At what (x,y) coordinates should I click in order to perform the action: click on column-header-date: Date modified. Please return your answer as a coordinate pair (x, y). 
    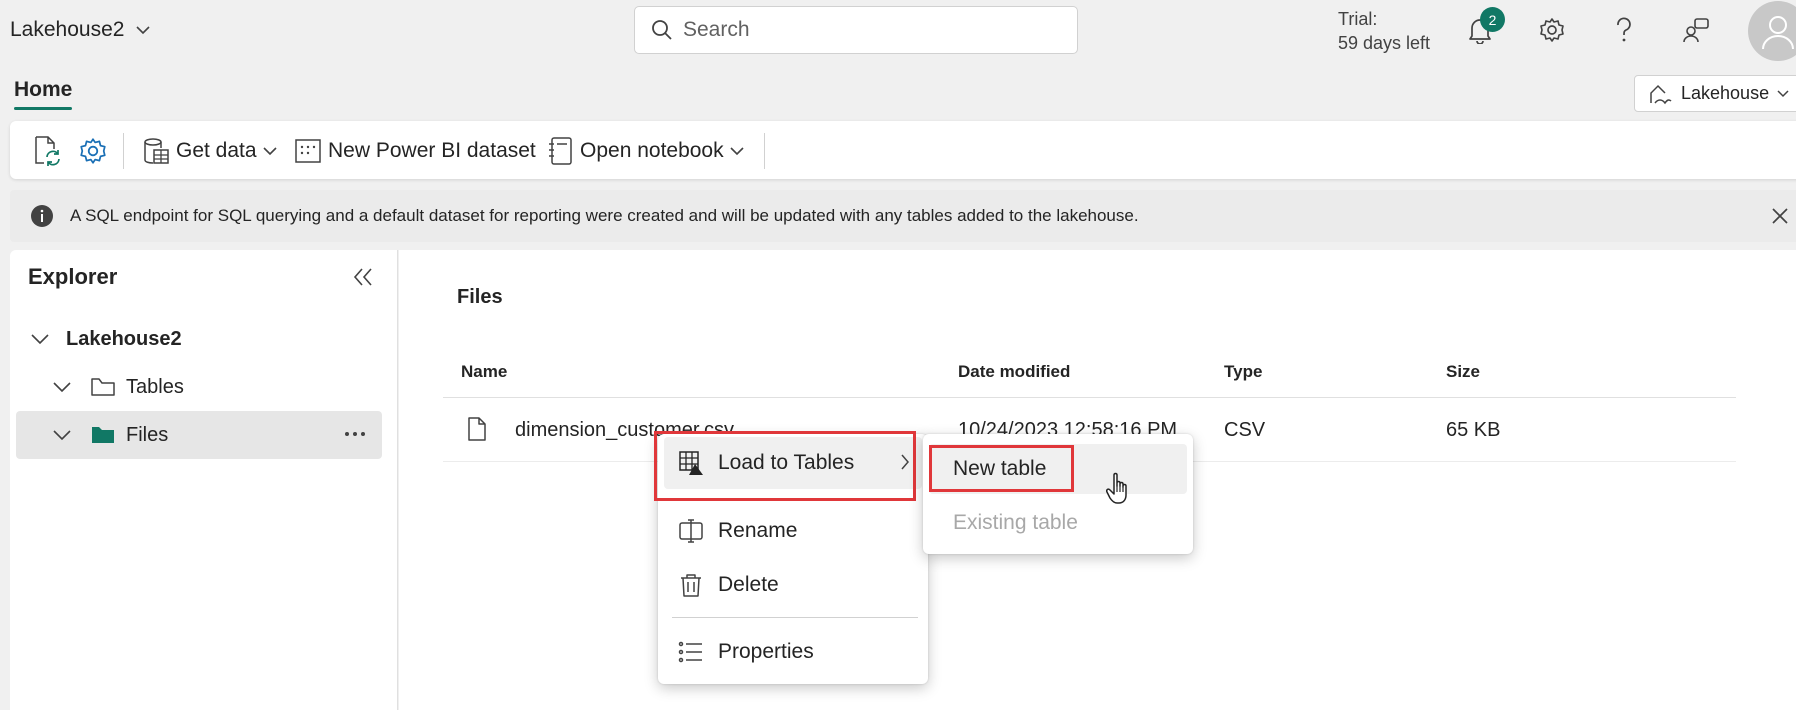
    Looking at the image, I should click on (1014, 372).